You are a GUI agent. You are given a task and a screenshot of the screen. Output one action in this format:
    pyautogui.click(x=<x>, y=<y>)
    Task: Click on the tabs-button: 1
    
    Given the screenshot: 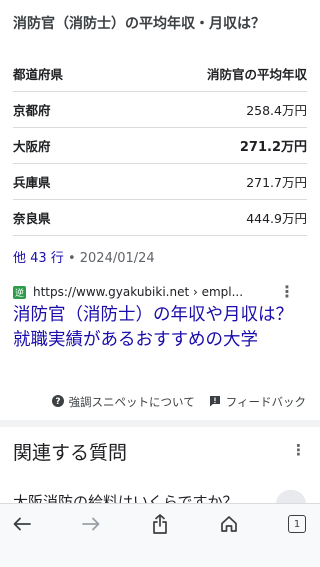 What is the action you would take?
    pyautogui.click(x=297, y=524)
    